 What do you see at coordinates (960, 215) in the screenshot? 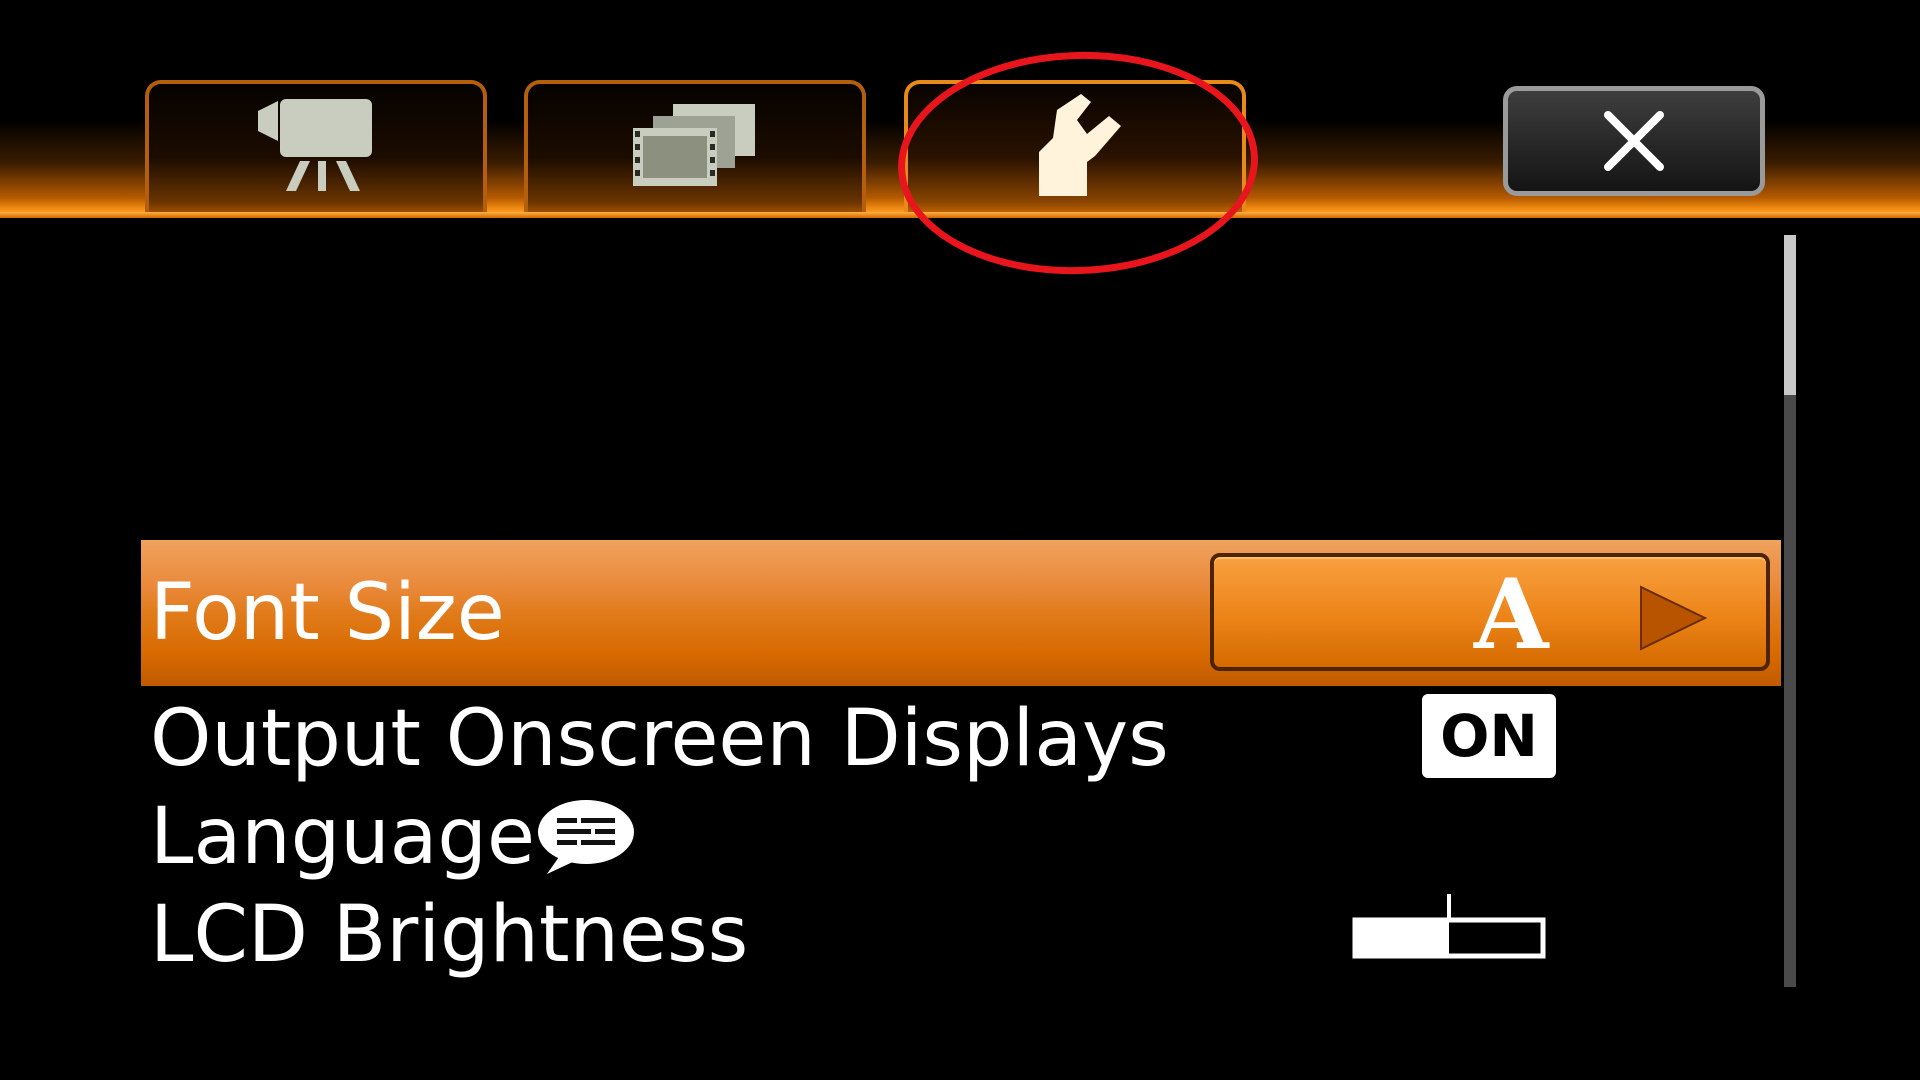
I see `tab-bar-divider` at bounding box center [960, 215].